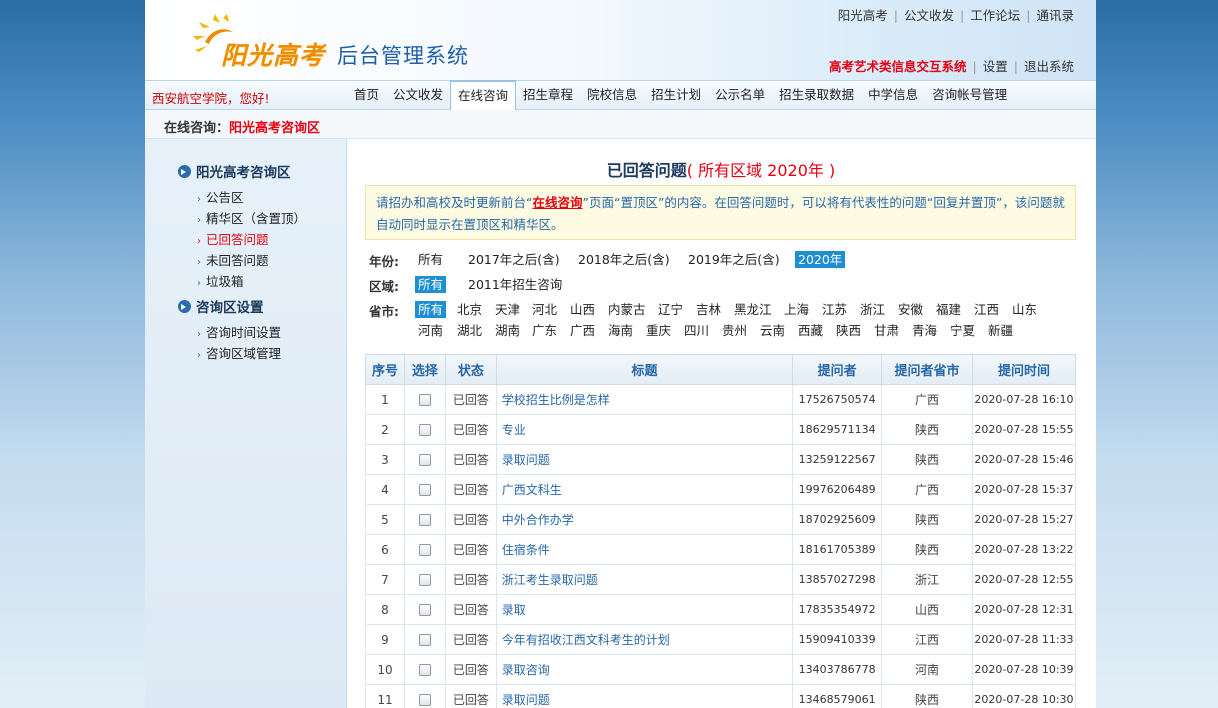  I want to click on notice-online-consult-link: 在线咨询, so click(557, 202).